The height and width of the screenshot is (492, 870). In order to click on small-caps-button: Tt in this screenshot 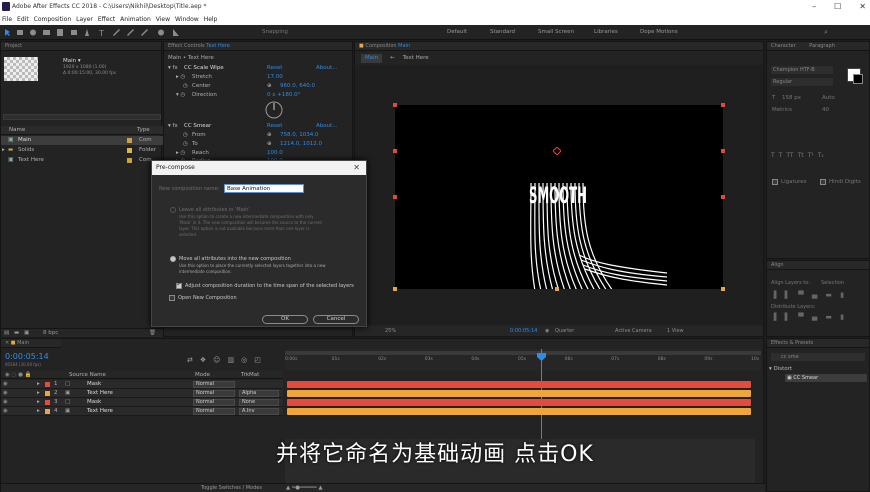, I will do `click(801, 156)`.